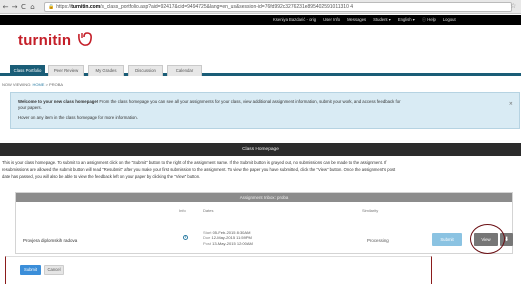 This screenshot has width=521, height=284. I want to click on topnav-help: ⓘ Help, so click(429, 20).